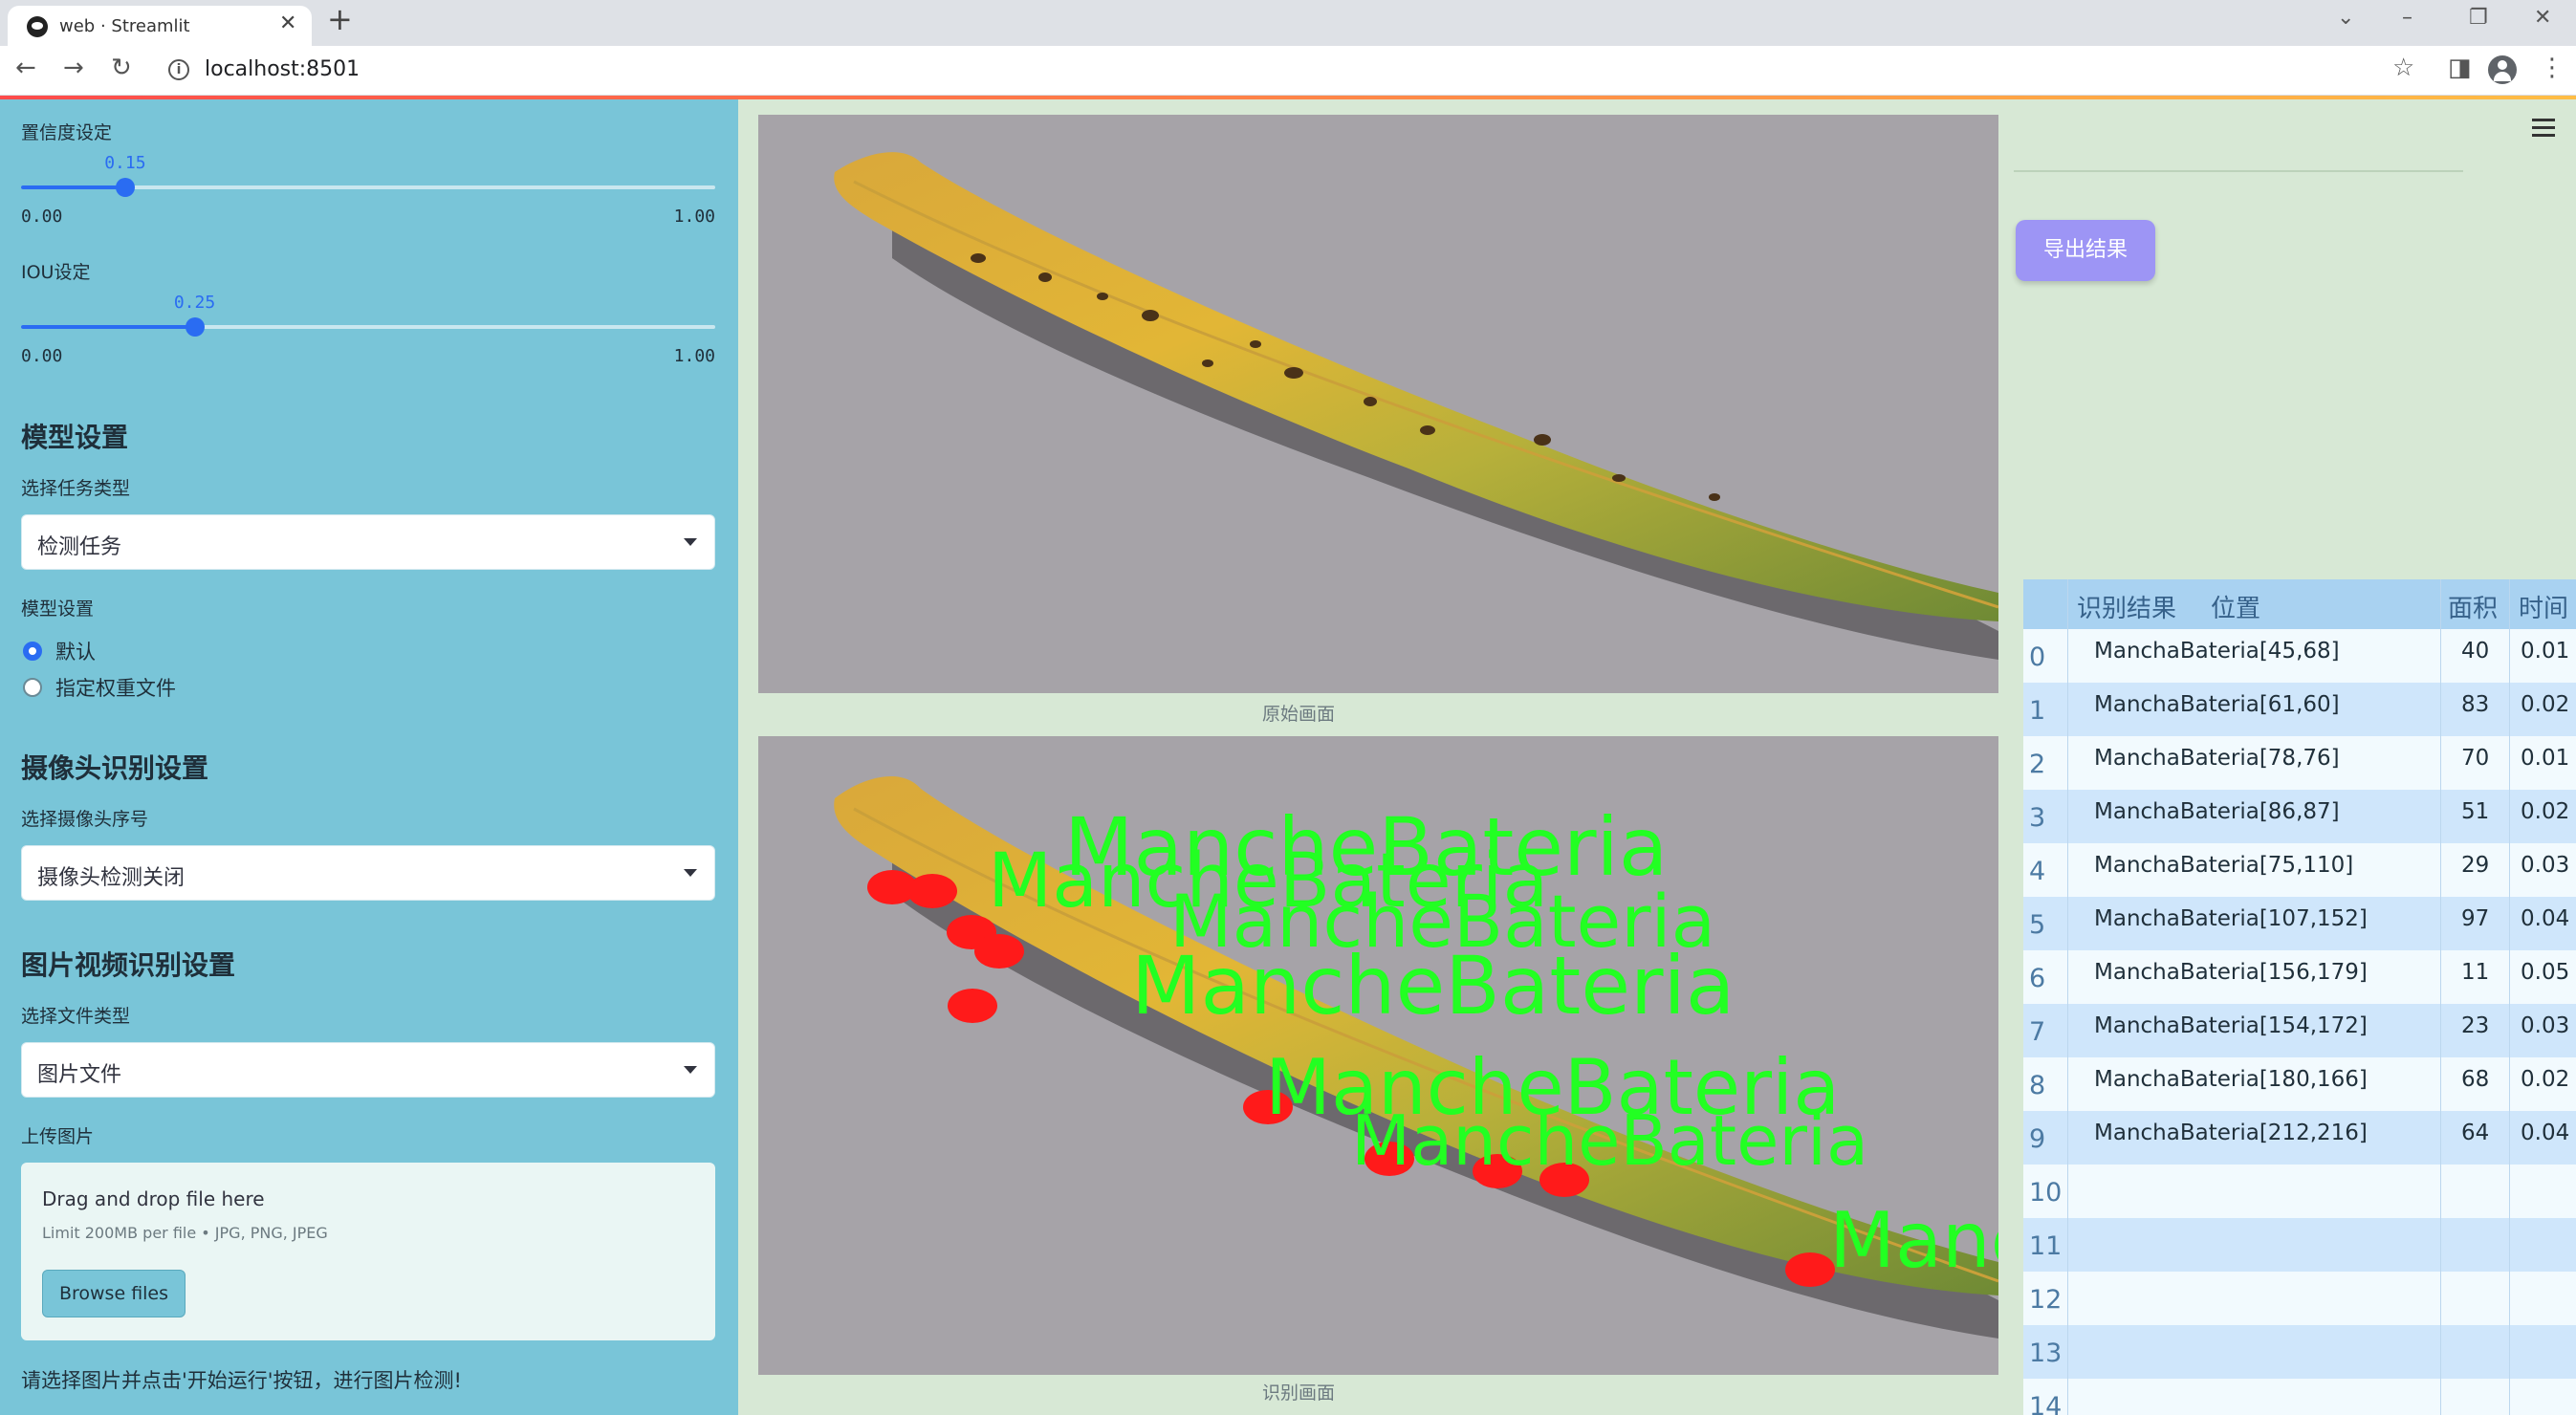 The width and height of the screenshot is (2576, 1415). I want to click on tab-title: web · Streamlit, so click(124, 26).